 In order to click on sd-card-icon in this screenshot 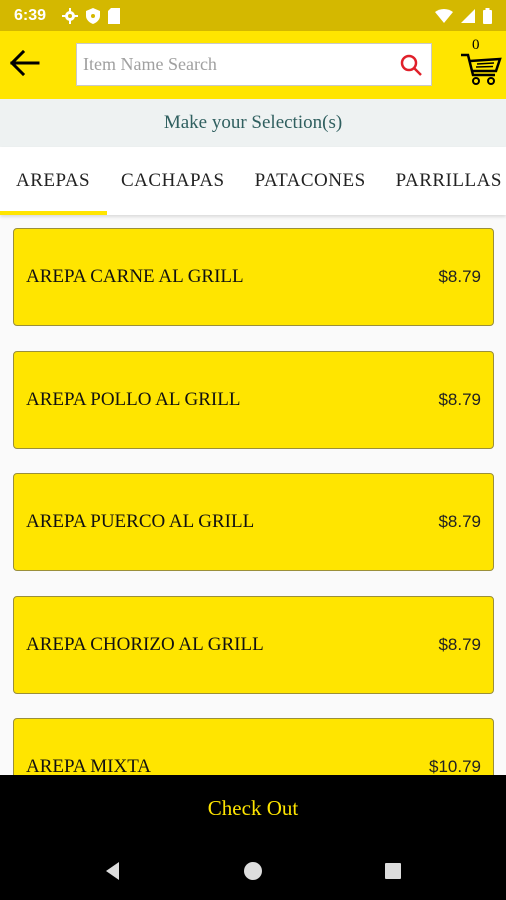, I will do `click(114, 15)`.